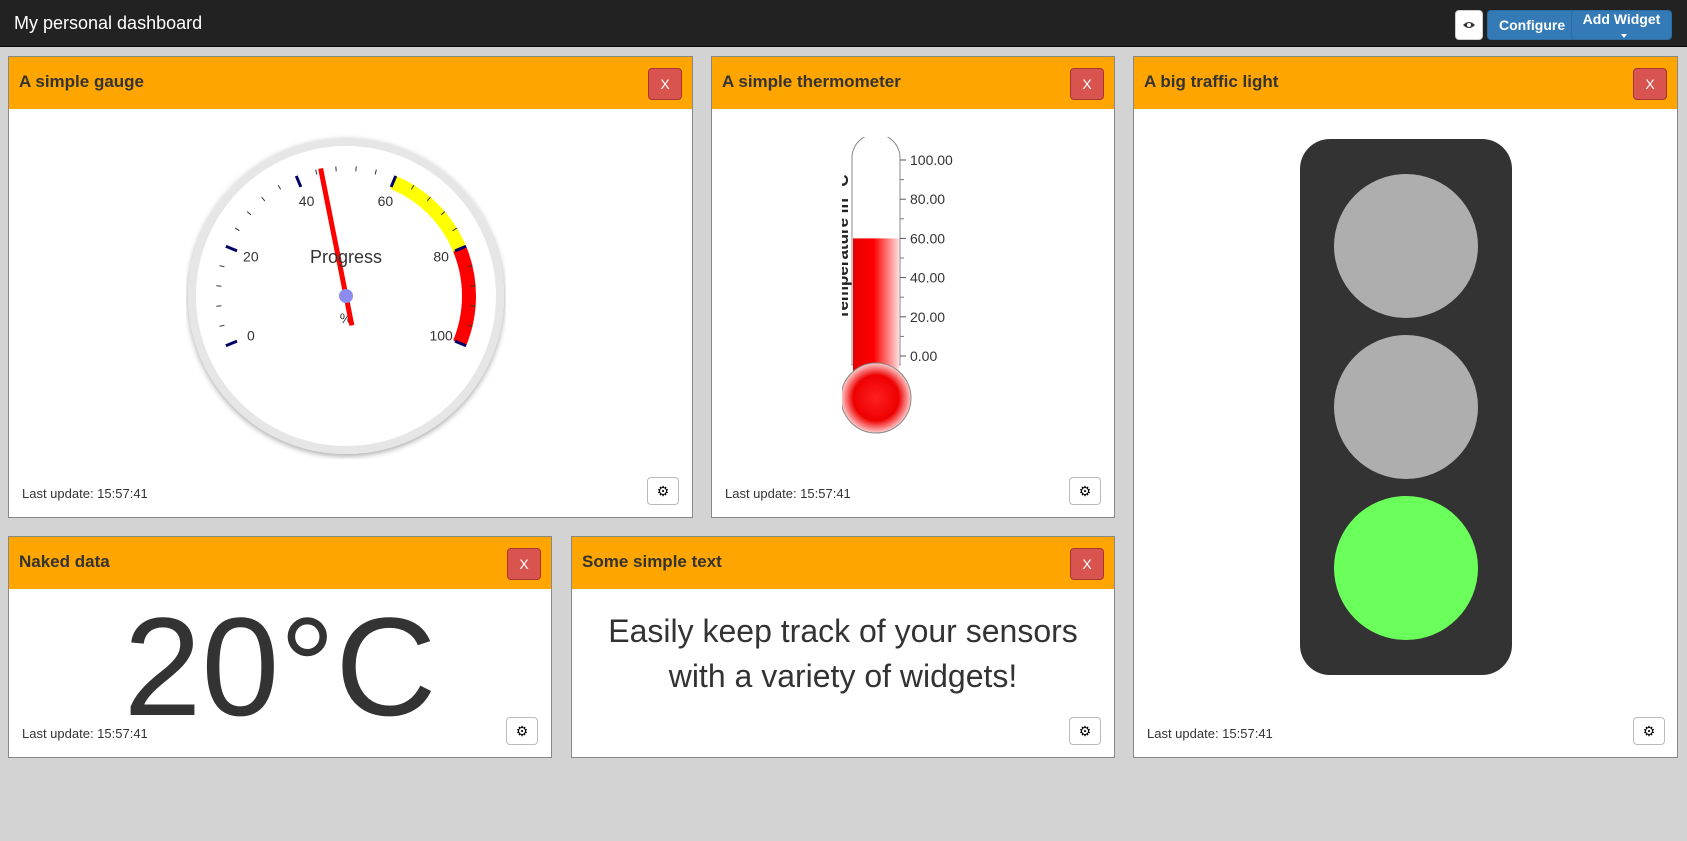 Image resolution: width=1687 pixels, height=841 pixels. I want to click on thermometer-tick-label: 60.00, so click(927, 238).